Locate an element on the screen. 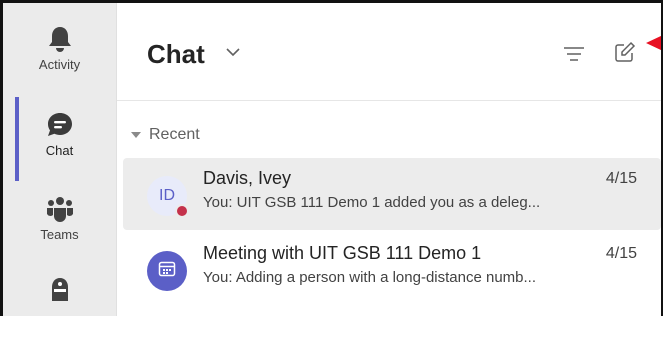  presence-busy-icon is located at coordinates (182, 211).